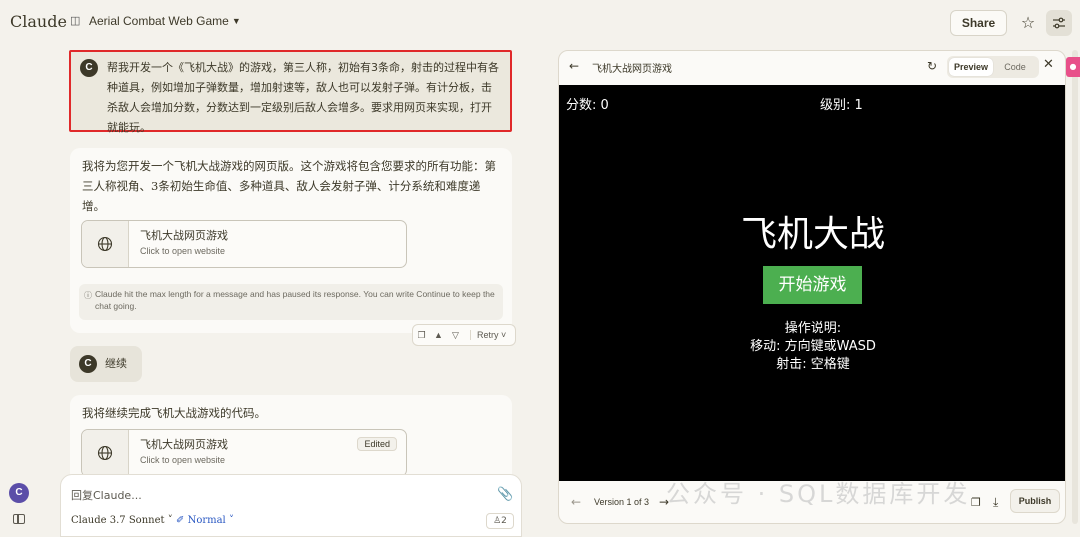  Describe the element at coordinates (576, 502) in the screenshot. I see `previous-version-icon: ←` at that location.